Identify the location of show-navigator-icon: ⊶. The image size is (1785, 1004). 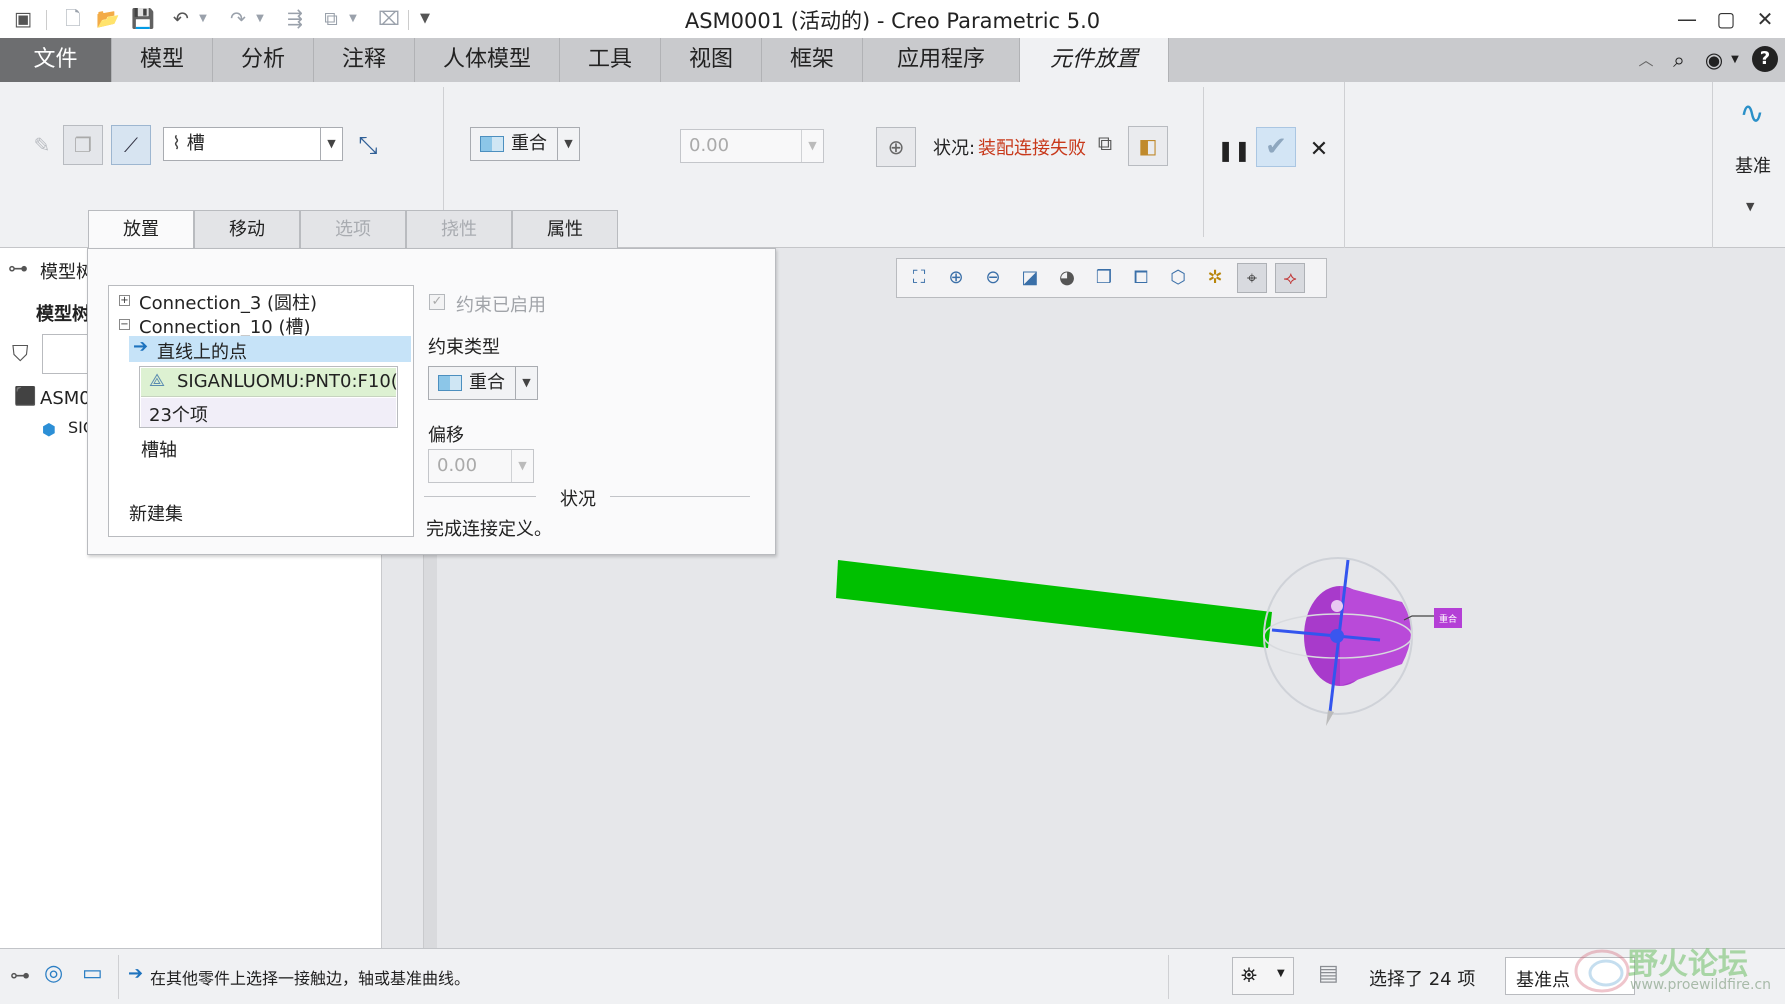
(20, 975).